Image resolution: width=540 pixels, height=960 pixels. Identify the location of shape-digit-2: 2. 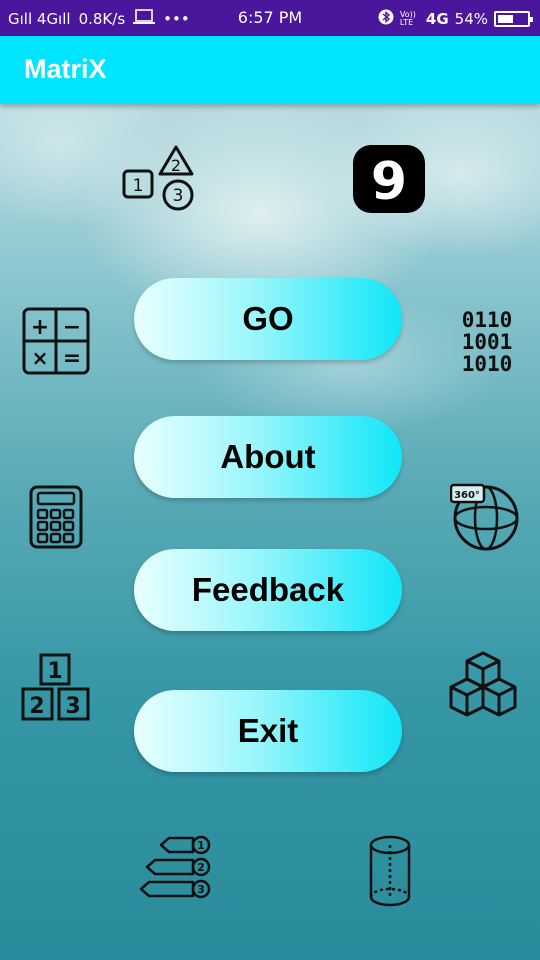
(176, 165).